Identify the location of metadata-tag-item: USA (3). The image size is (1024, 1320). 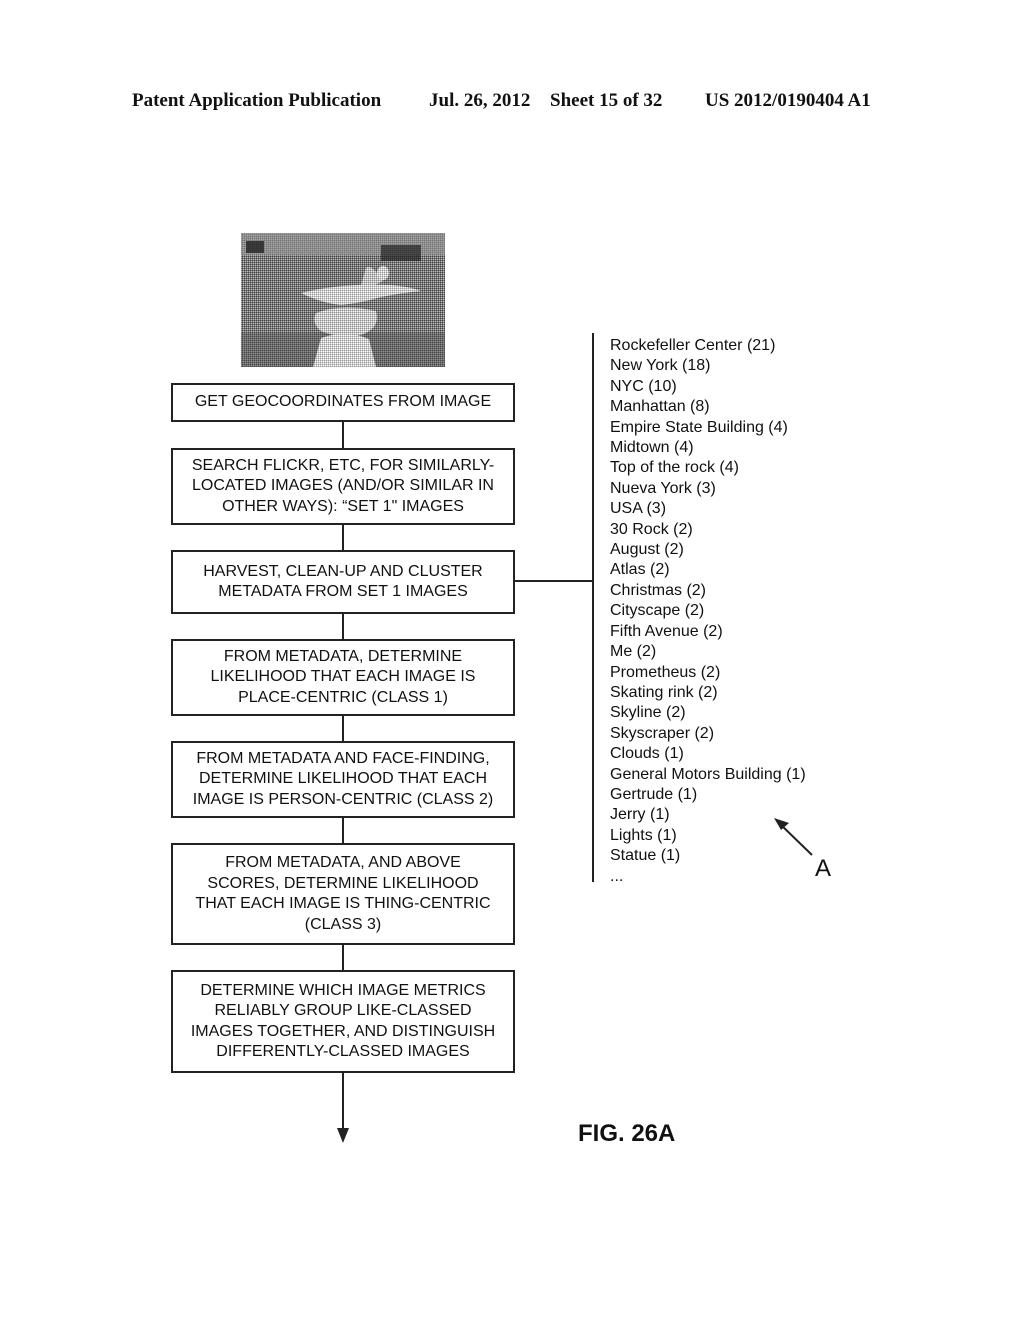
(638, 509).